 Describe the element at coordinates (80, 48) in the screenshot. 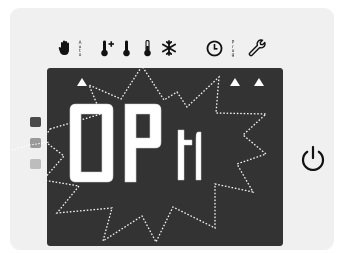

I see `auto-mode-label: A u t o` at that location.